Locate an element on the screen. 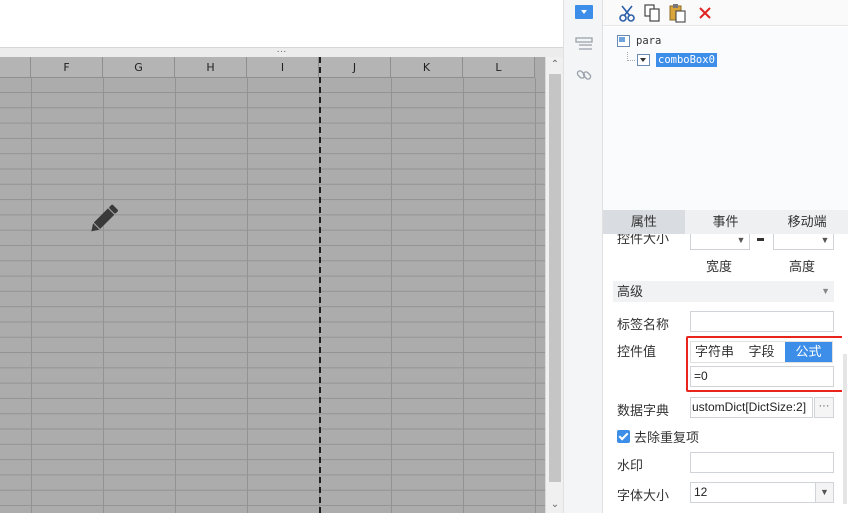  tab-mobile: 移动端 is located at coordinates (807, 222).